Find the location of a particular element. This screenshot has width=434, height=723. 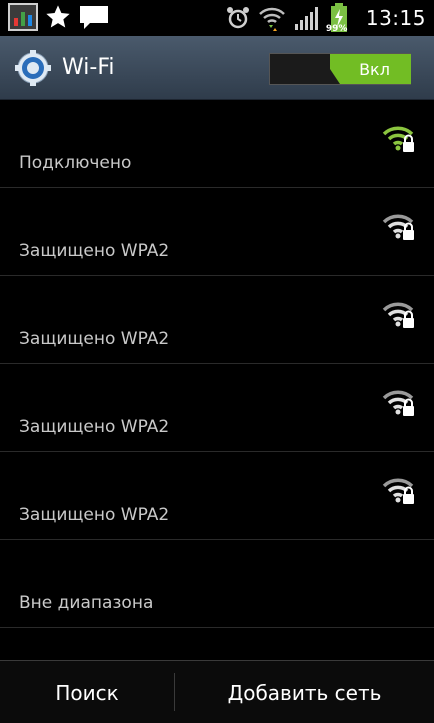

notification-icons is located at coordinates (59, 17).